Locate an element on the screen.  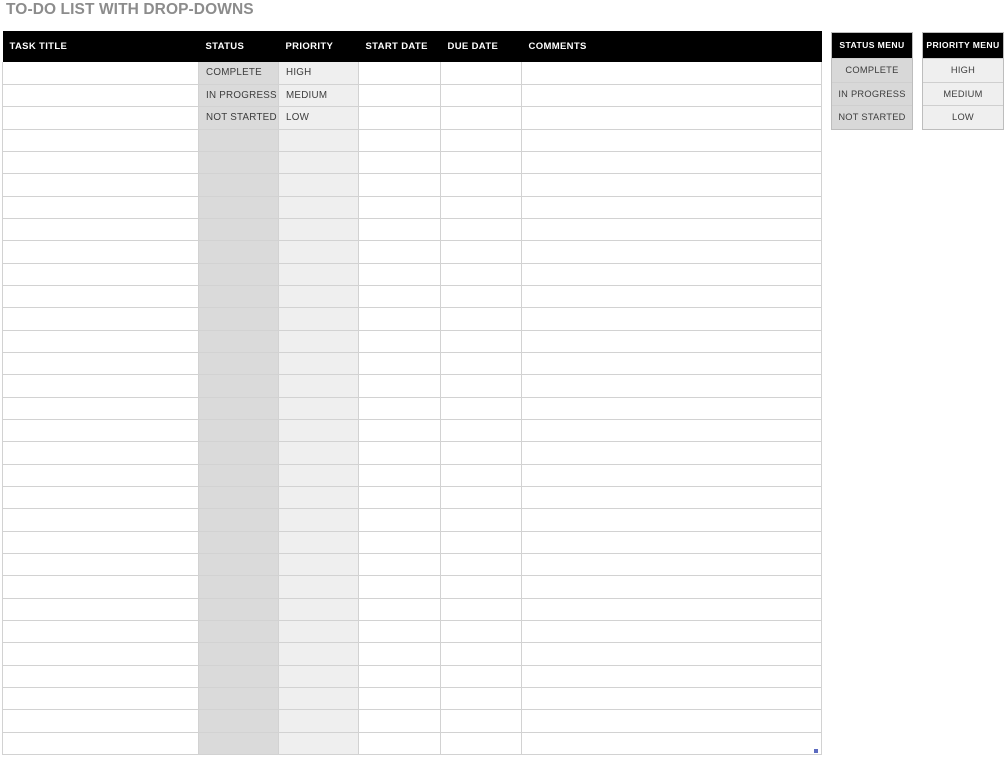
status-menu-option-in-progress: IN PROGRESS is located at coordinates (872, 93).